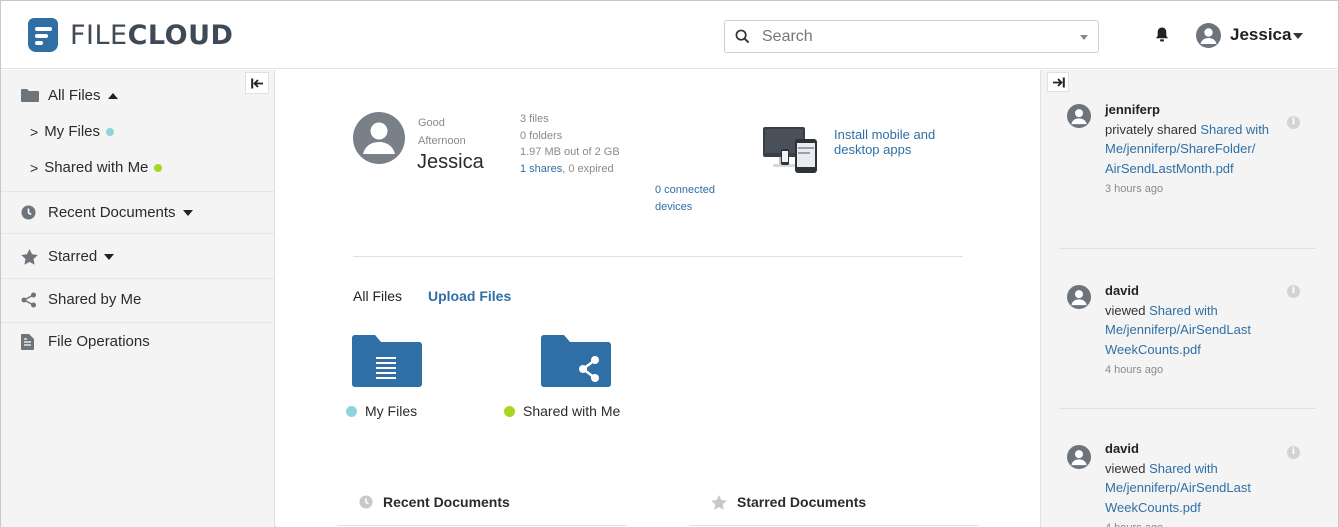  Describe the element at coordinates (379, 138) in the screenshot. I see `profile-avatar` at that location.